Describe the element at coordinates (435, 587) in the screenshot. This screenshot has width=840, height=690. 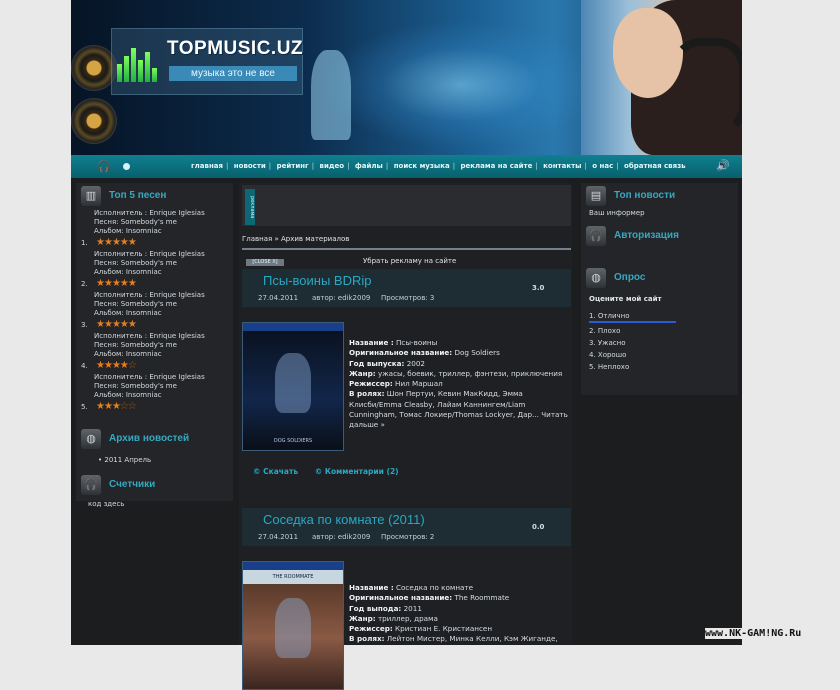
I see `field-value: Соседка по комнате` at that location.